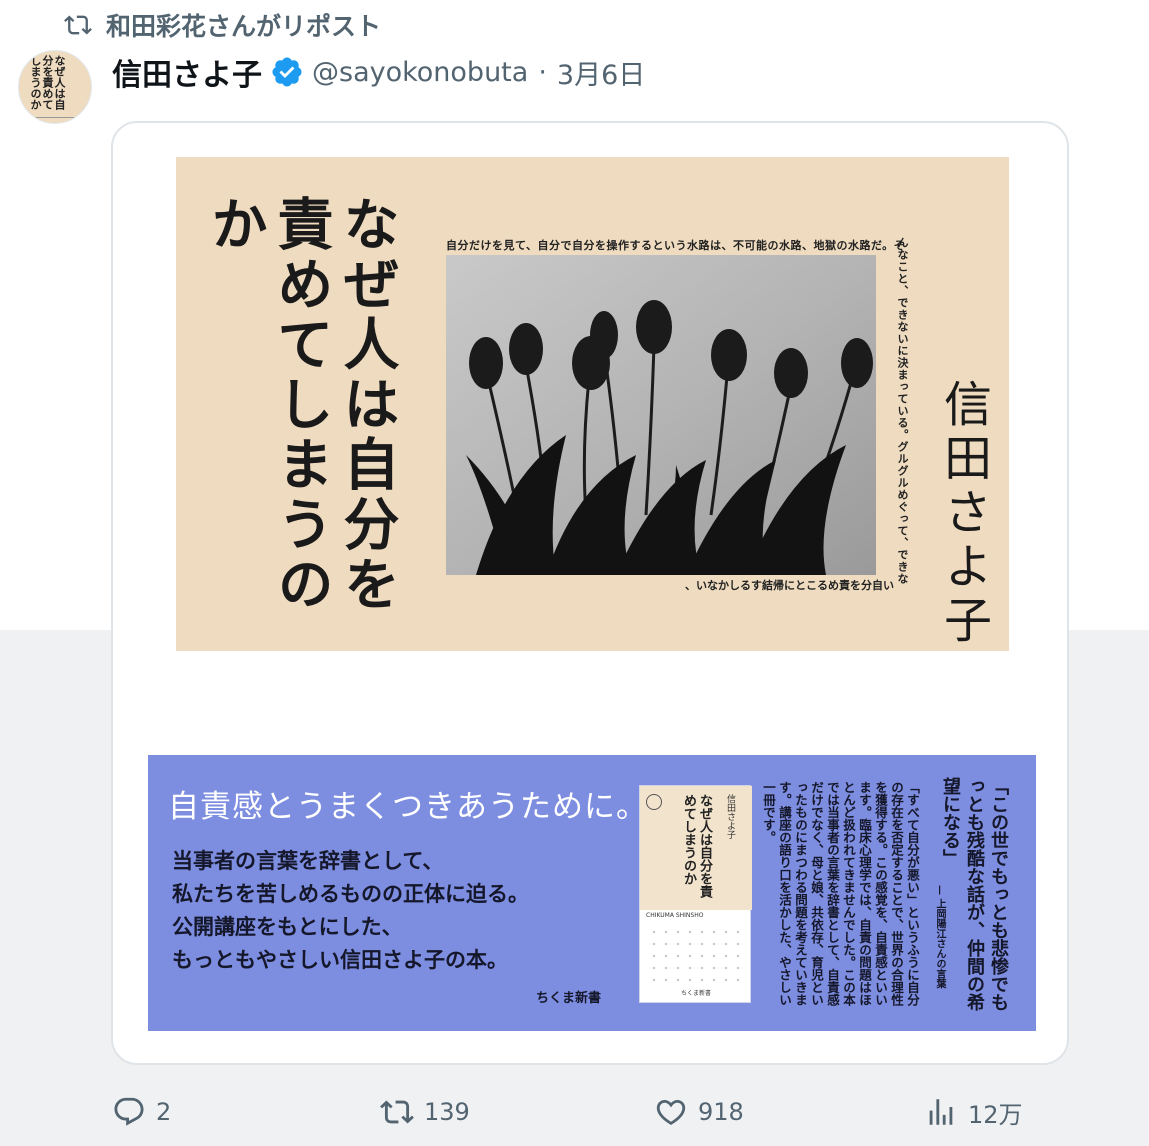  I want to click on reply-icon, so click(129, 1111).